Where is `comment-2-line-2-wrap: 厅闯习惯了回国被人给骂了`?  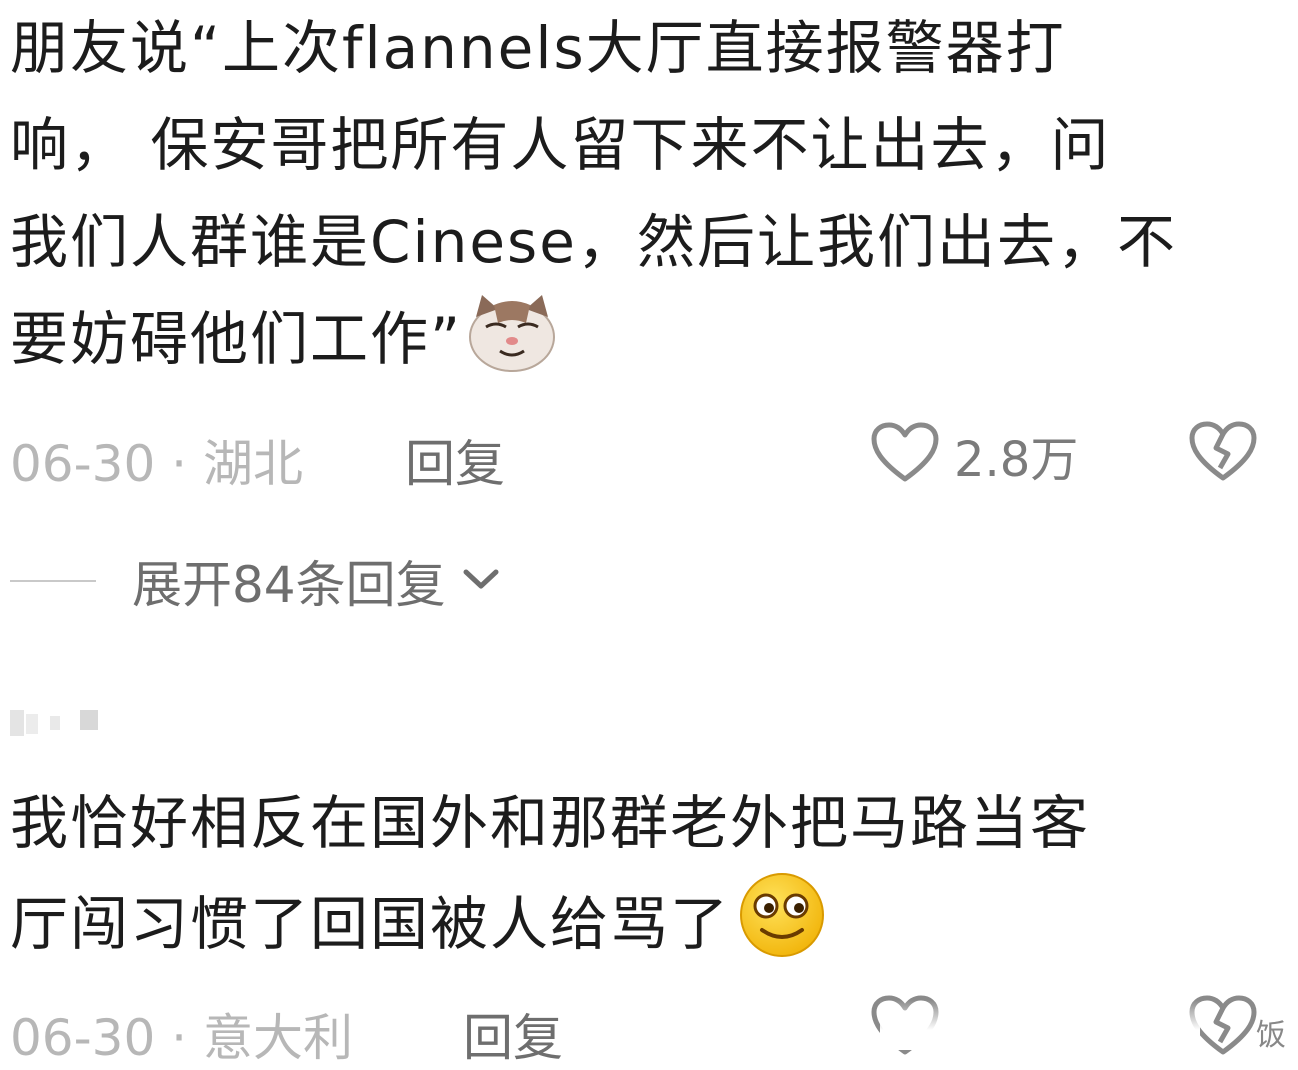 comment-2-line-2-wrap: 厅闯习惯了回国被人给骂了 is located at coordinates (419, 929).